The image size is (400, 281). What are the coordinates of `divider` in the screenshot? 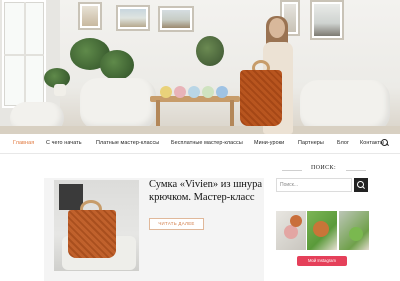 It's located at (356, 170).